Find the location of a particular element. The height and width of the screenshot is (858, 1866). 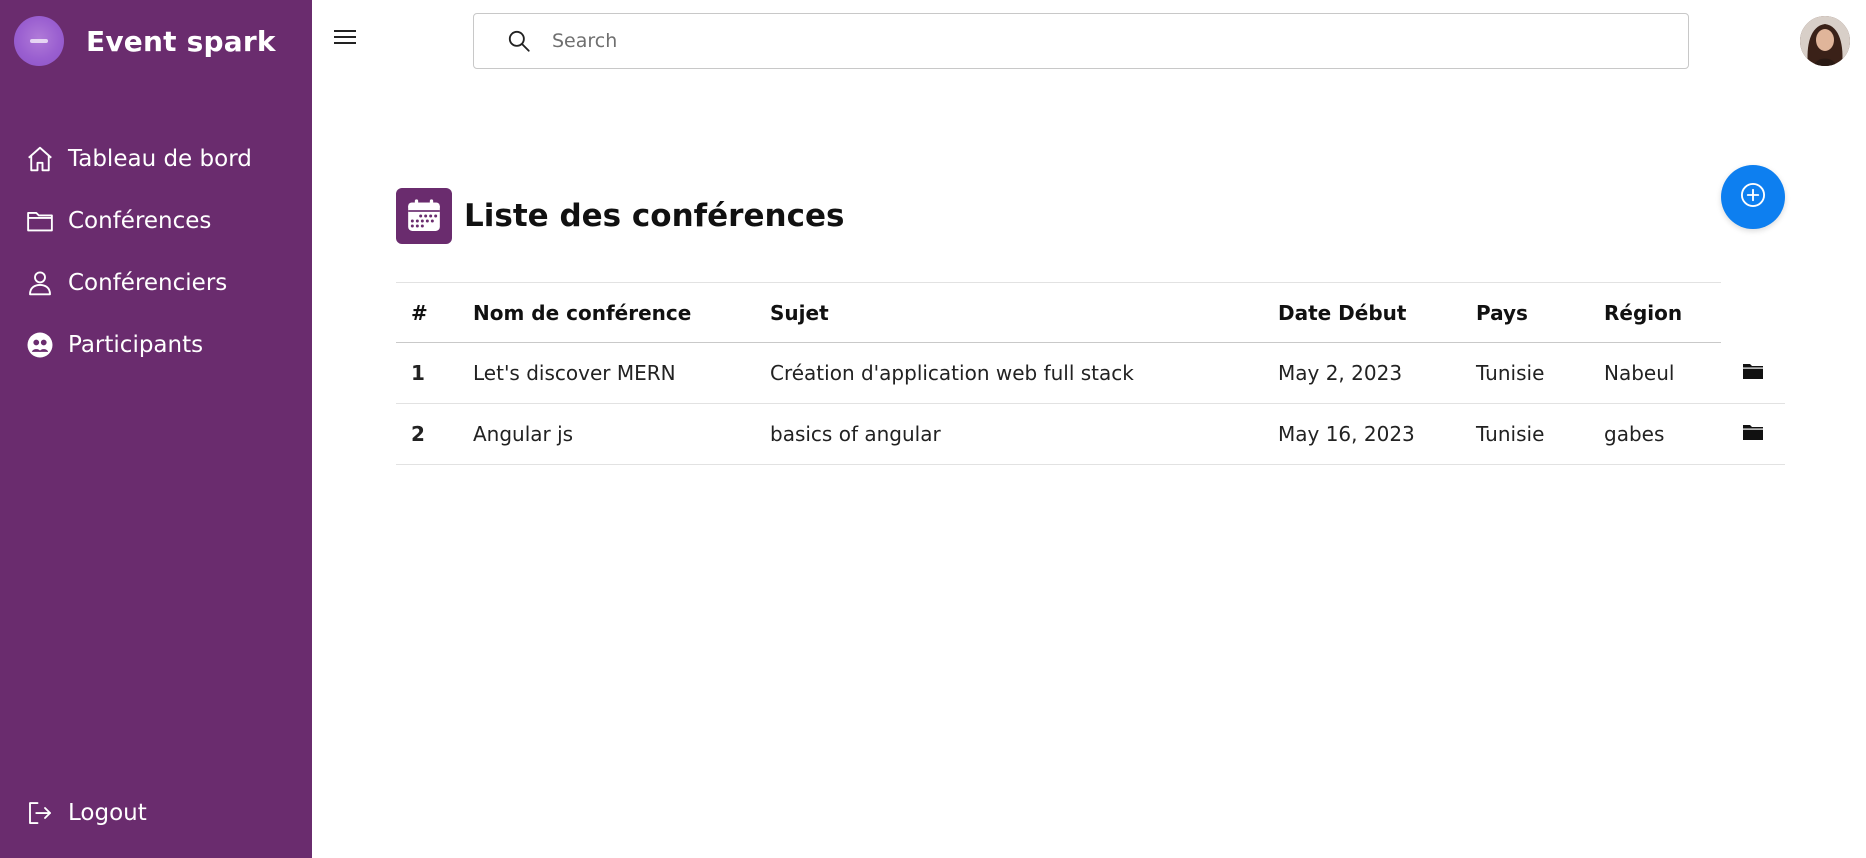

cell-subject: basics of angular is located at coordinates (855, 434).